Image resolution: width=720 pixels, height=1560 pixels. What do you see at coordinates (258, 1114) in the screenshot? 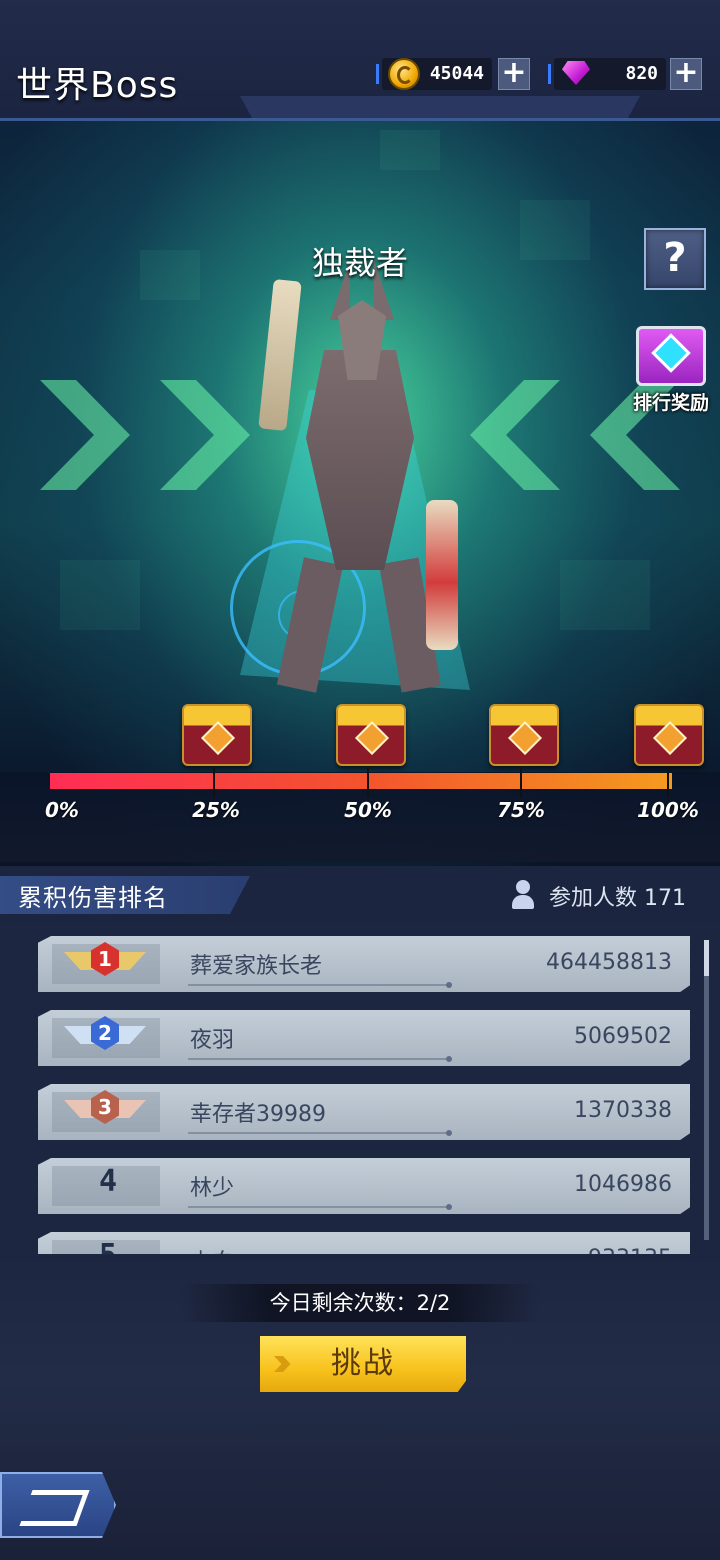
I see `player-name: 幸存者39989` at bounding box center [258, 1114].